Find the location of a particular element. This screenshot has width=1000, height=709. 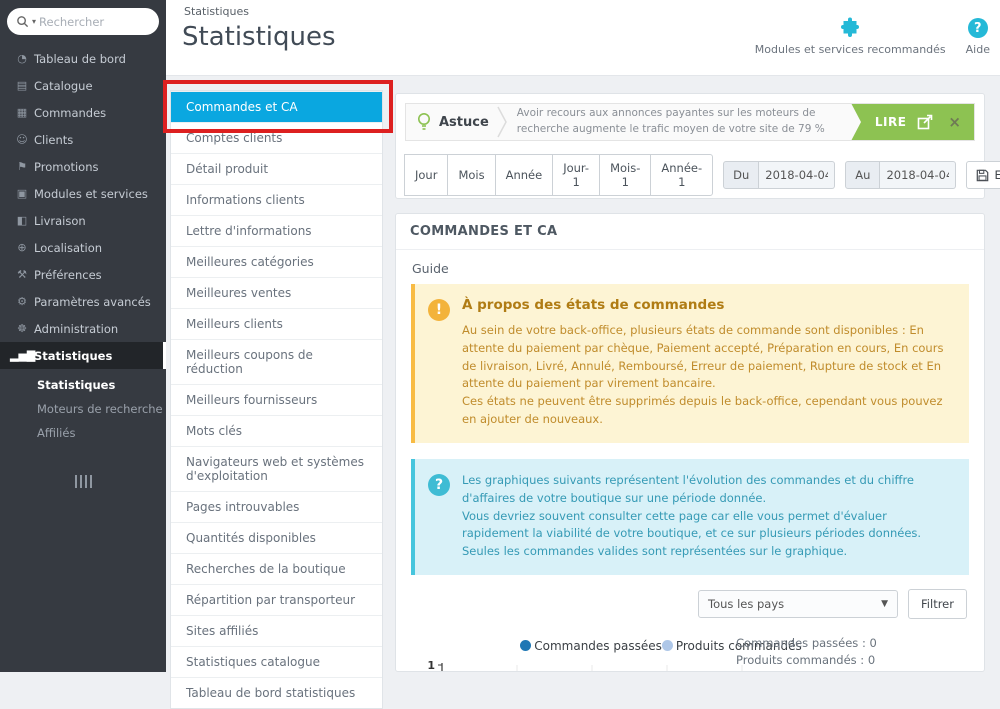

stats-menu-item: Meilleures ventes is located at coordinates (276, 292).